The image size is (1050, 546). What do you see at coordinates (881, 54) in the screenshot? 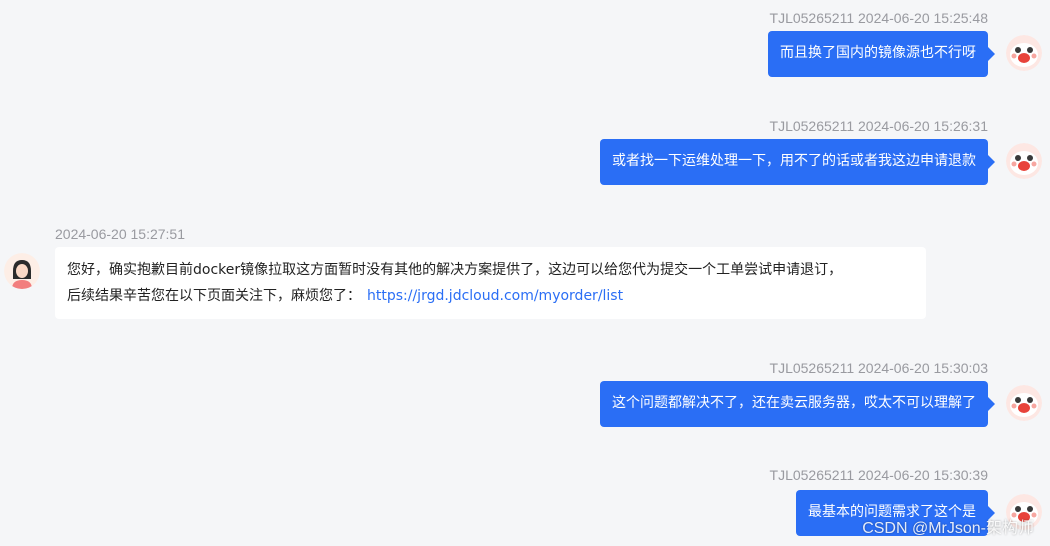
I see `message-bubble-outgoing: 而且换了国内的镜像源也不行呀` at bounding box center [881, 54].